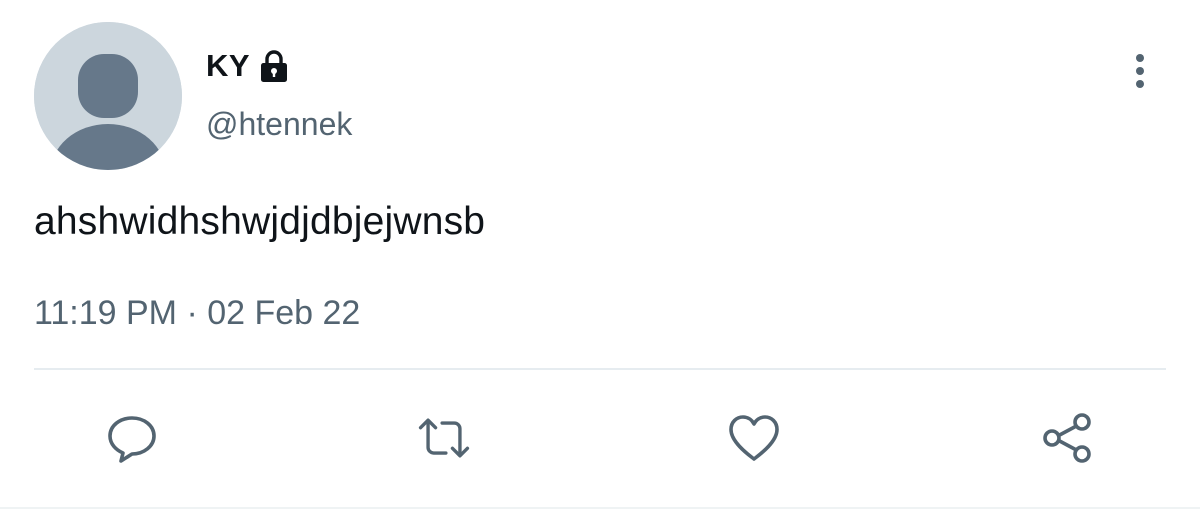  I want to click on tweet-timestamp: 11:19 PM · 02 Feb 22, so click(197, 313).